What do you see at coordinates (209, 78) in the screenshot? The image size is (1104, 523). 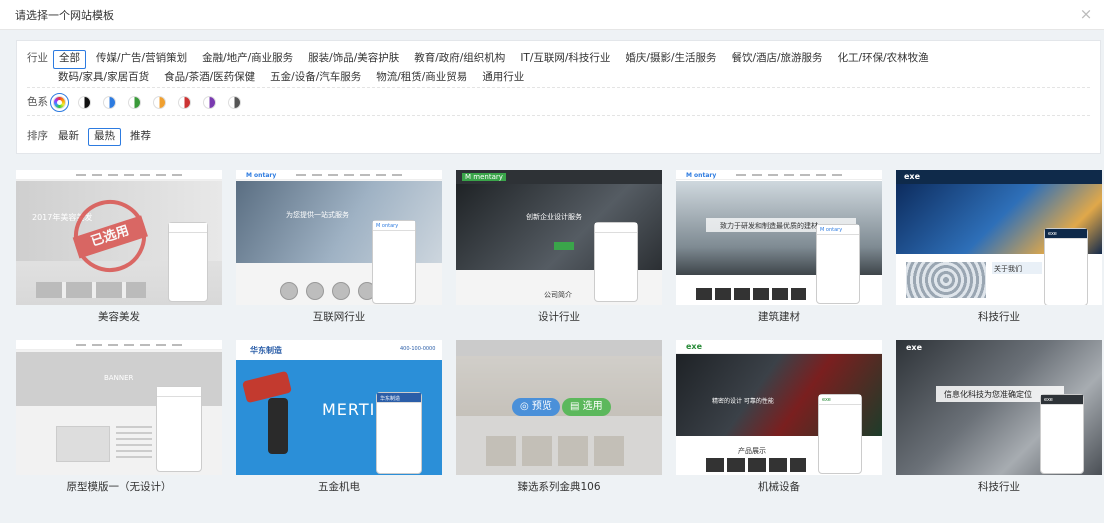 I see `industry-option: 食品/茶酒/医药保健` at bounding box center [209, 78].